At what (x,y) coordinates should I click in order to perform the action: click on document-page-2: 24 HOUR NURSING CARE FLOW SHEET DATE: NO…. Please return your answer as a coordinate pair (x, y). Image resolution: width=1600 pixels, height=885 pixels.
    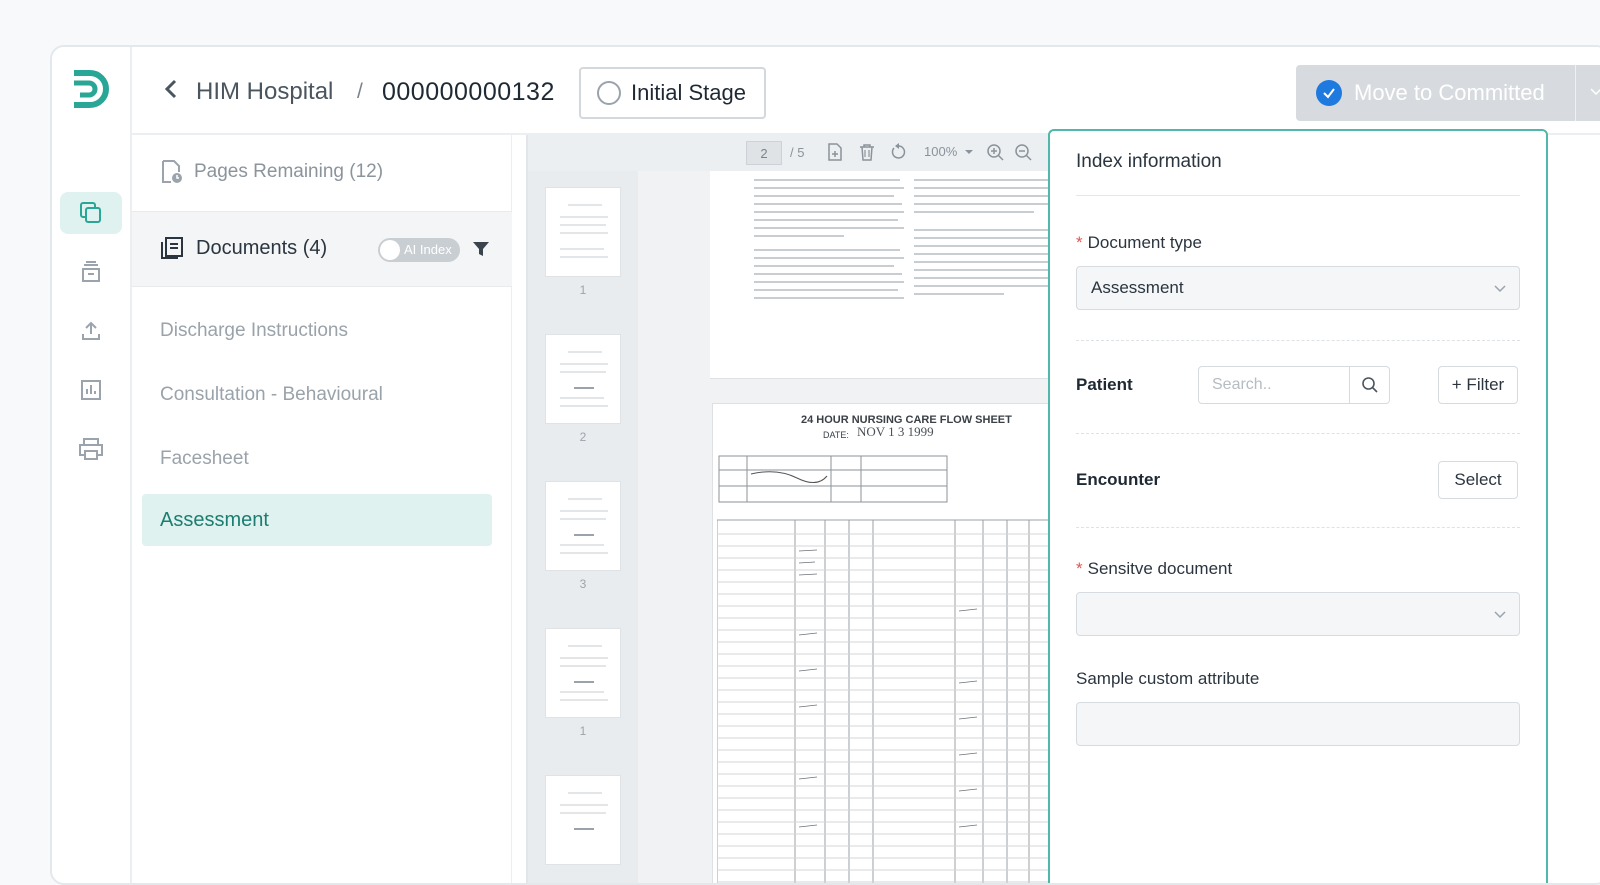
    Looking at the image, I should click on (880, 643).